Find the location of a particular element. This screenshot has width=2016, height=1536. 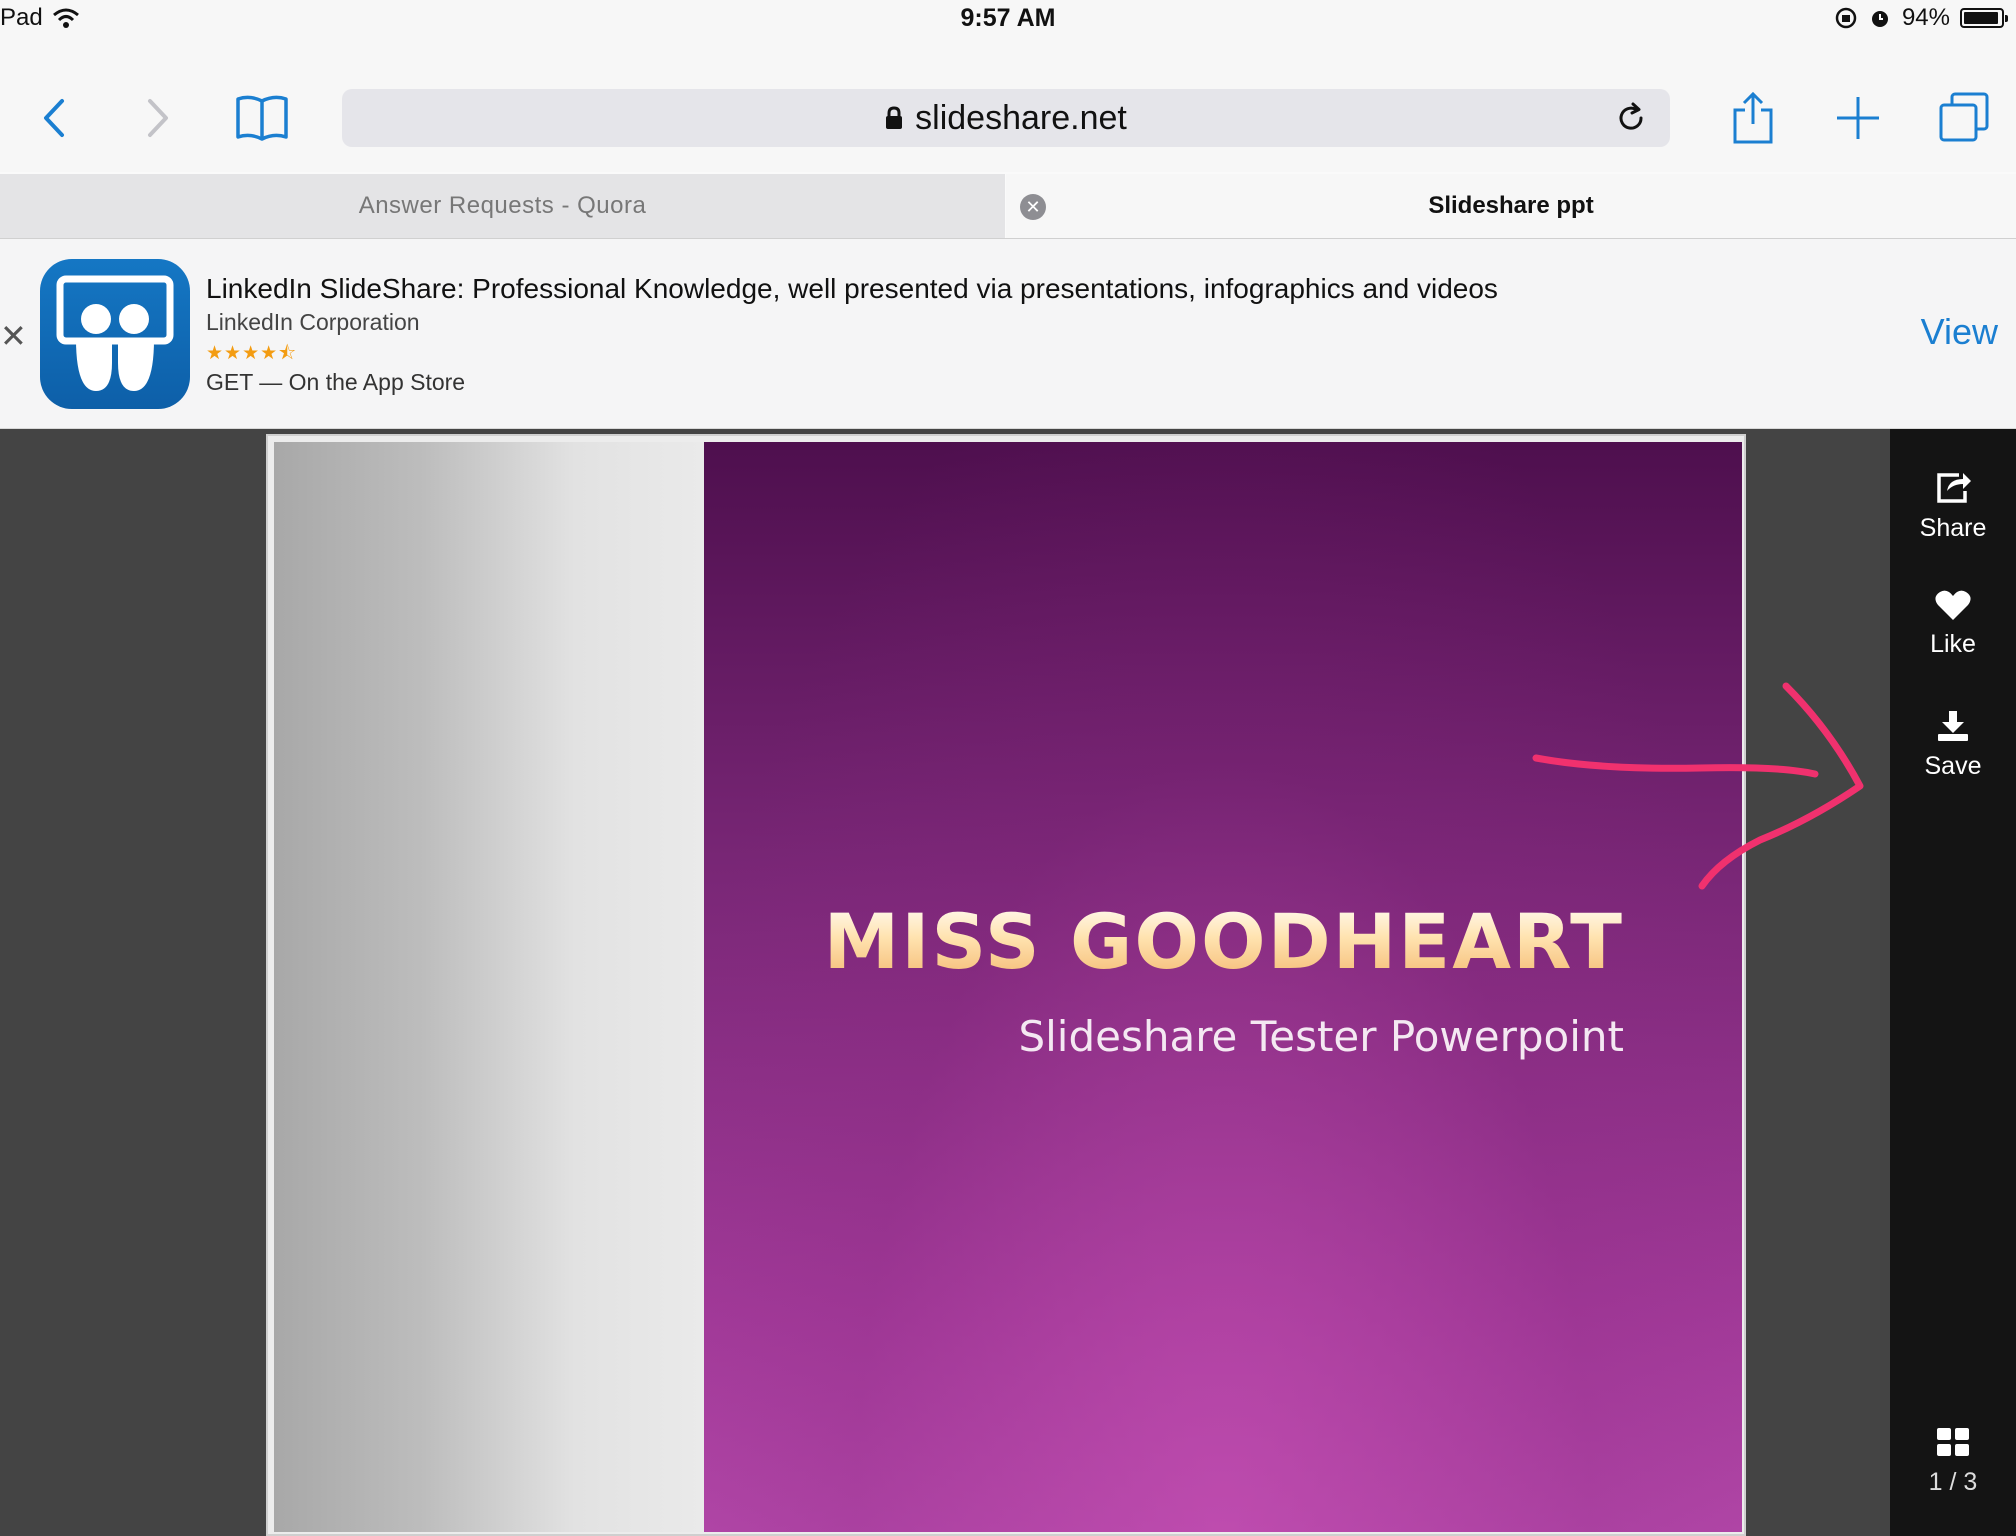

status-bar: Pad 9:57 AM 94% is located at coordinates (1008, 20).